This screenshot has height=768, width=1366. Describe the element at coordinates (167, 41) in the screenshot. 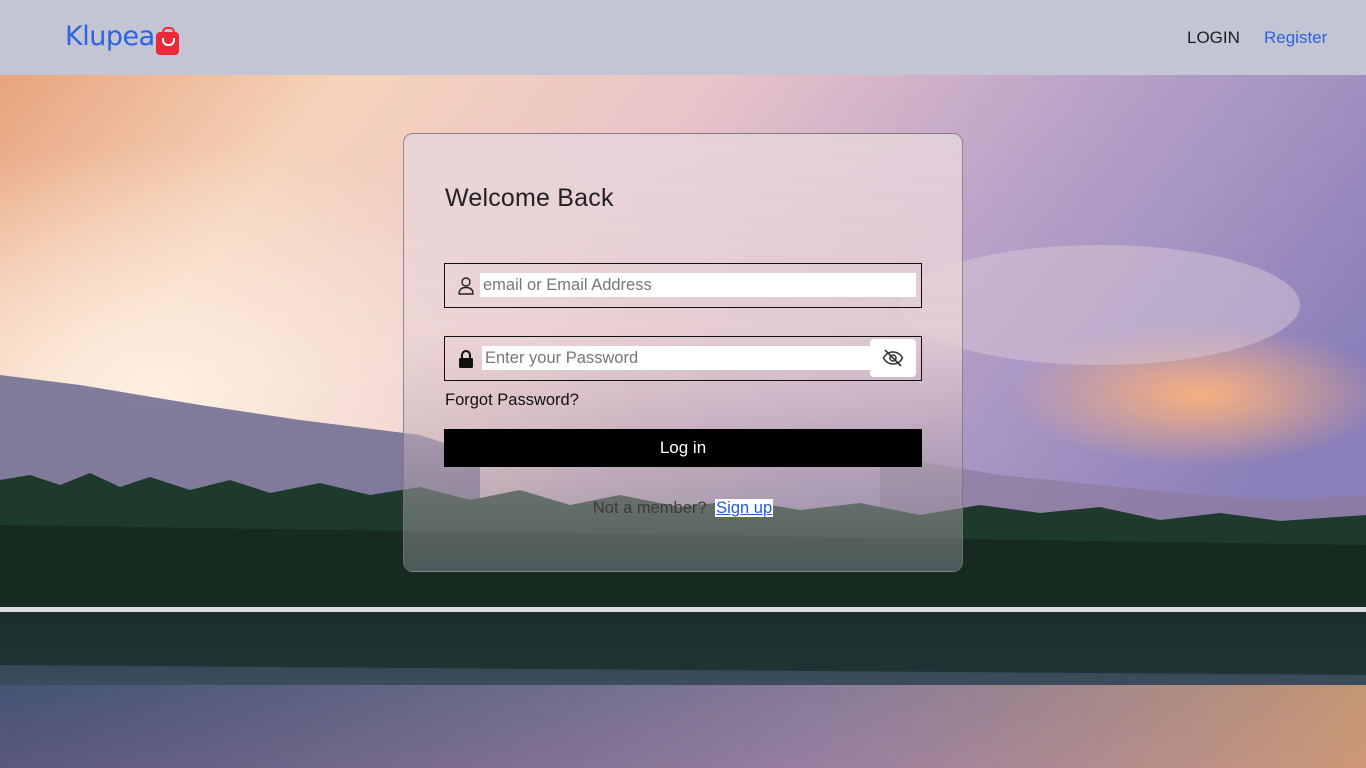

I see `shopping-bag-icon` at that location.